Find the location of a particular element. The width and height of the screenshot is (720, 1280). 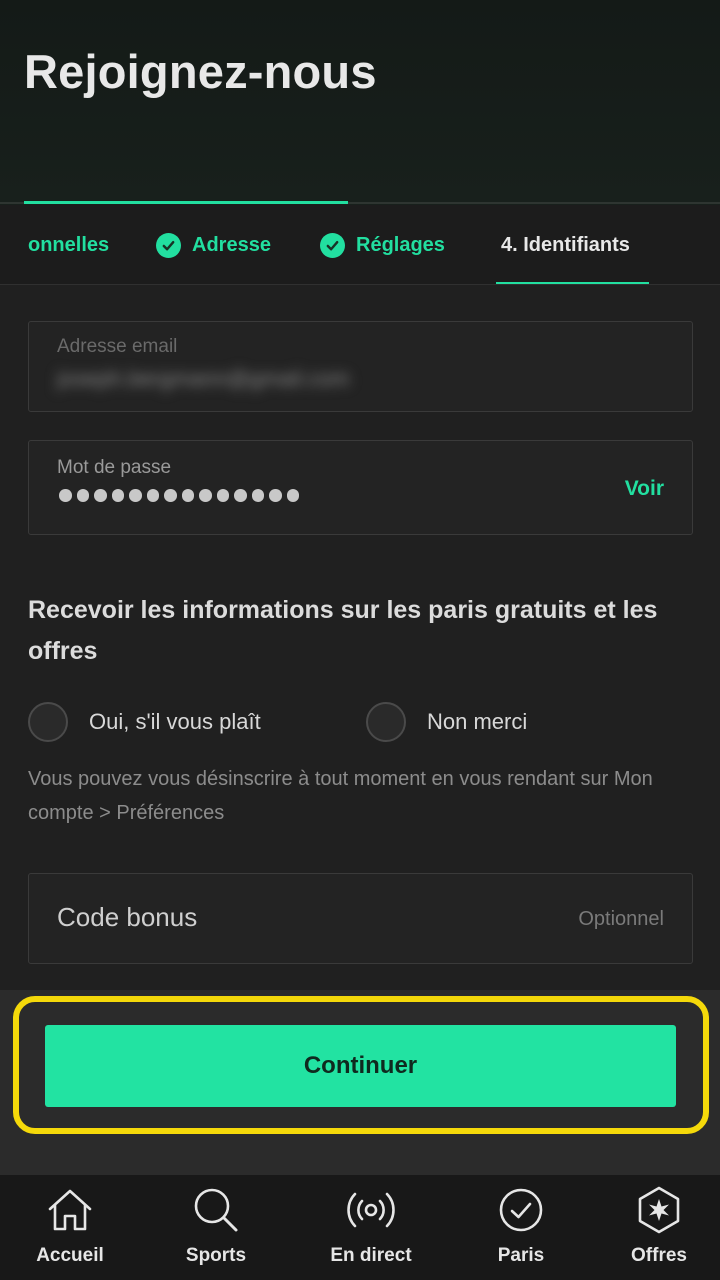

nav-item-home: Accueil is located at coordinates (70, 1227).